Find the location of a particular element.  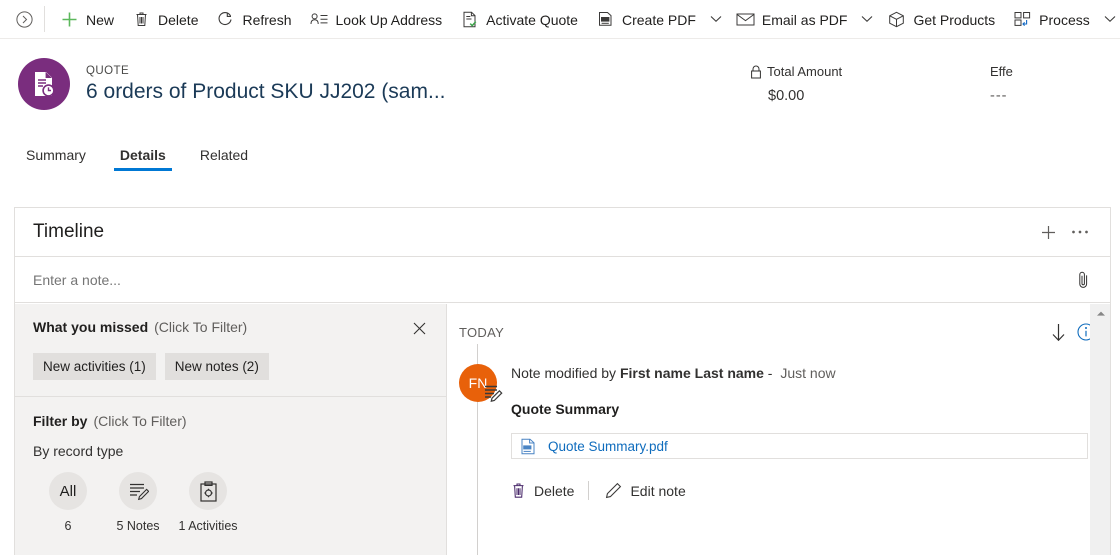

tab-details: Details is located at coordinates (142, 159).